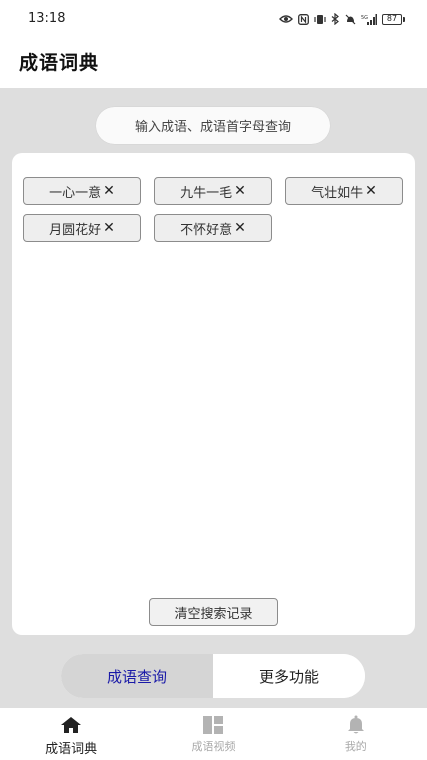 The height and width of the screenshot is (760, 427). I want to click on status-icons: 5G 87, so click(342, 19).